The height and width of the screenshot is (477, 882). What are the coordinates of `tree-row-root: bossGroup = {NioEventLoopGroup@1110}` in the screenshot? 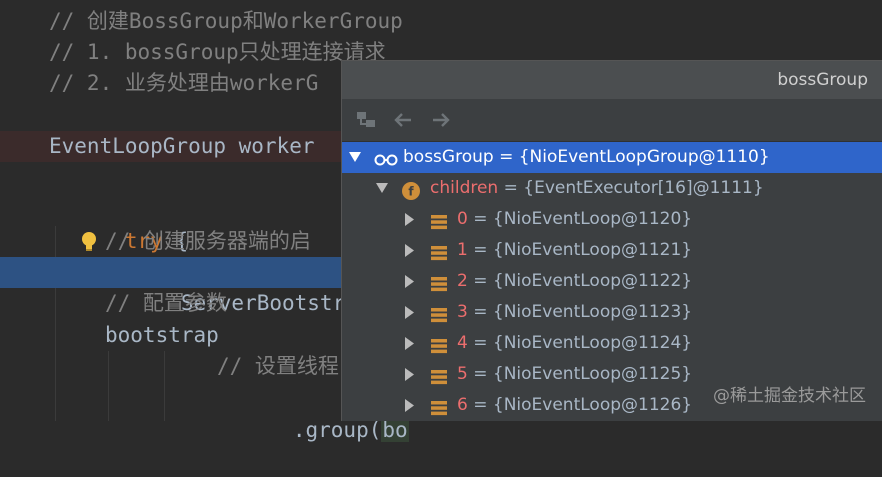 It's located at (612, 157).